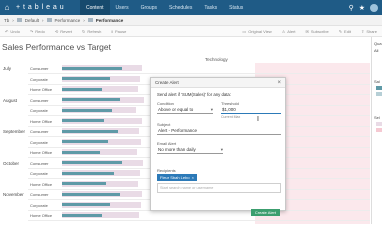 This screenshot has height=240, width=382. I want to click on edit-button: ✎ Edit, so click(345, 31).